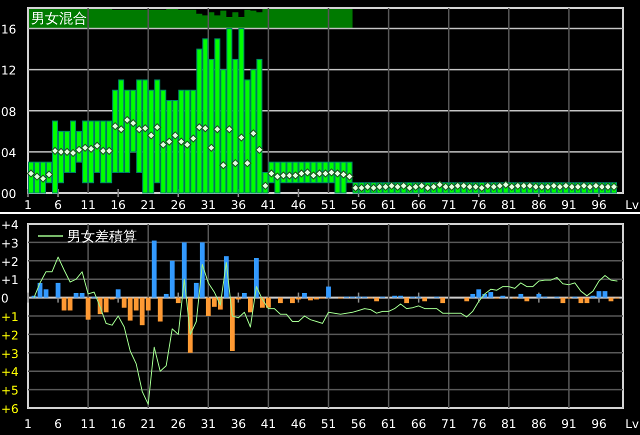 The height and width of the screenshot is (435, 640). I want to click on axis-tick-label: +5, so click(10, 391).